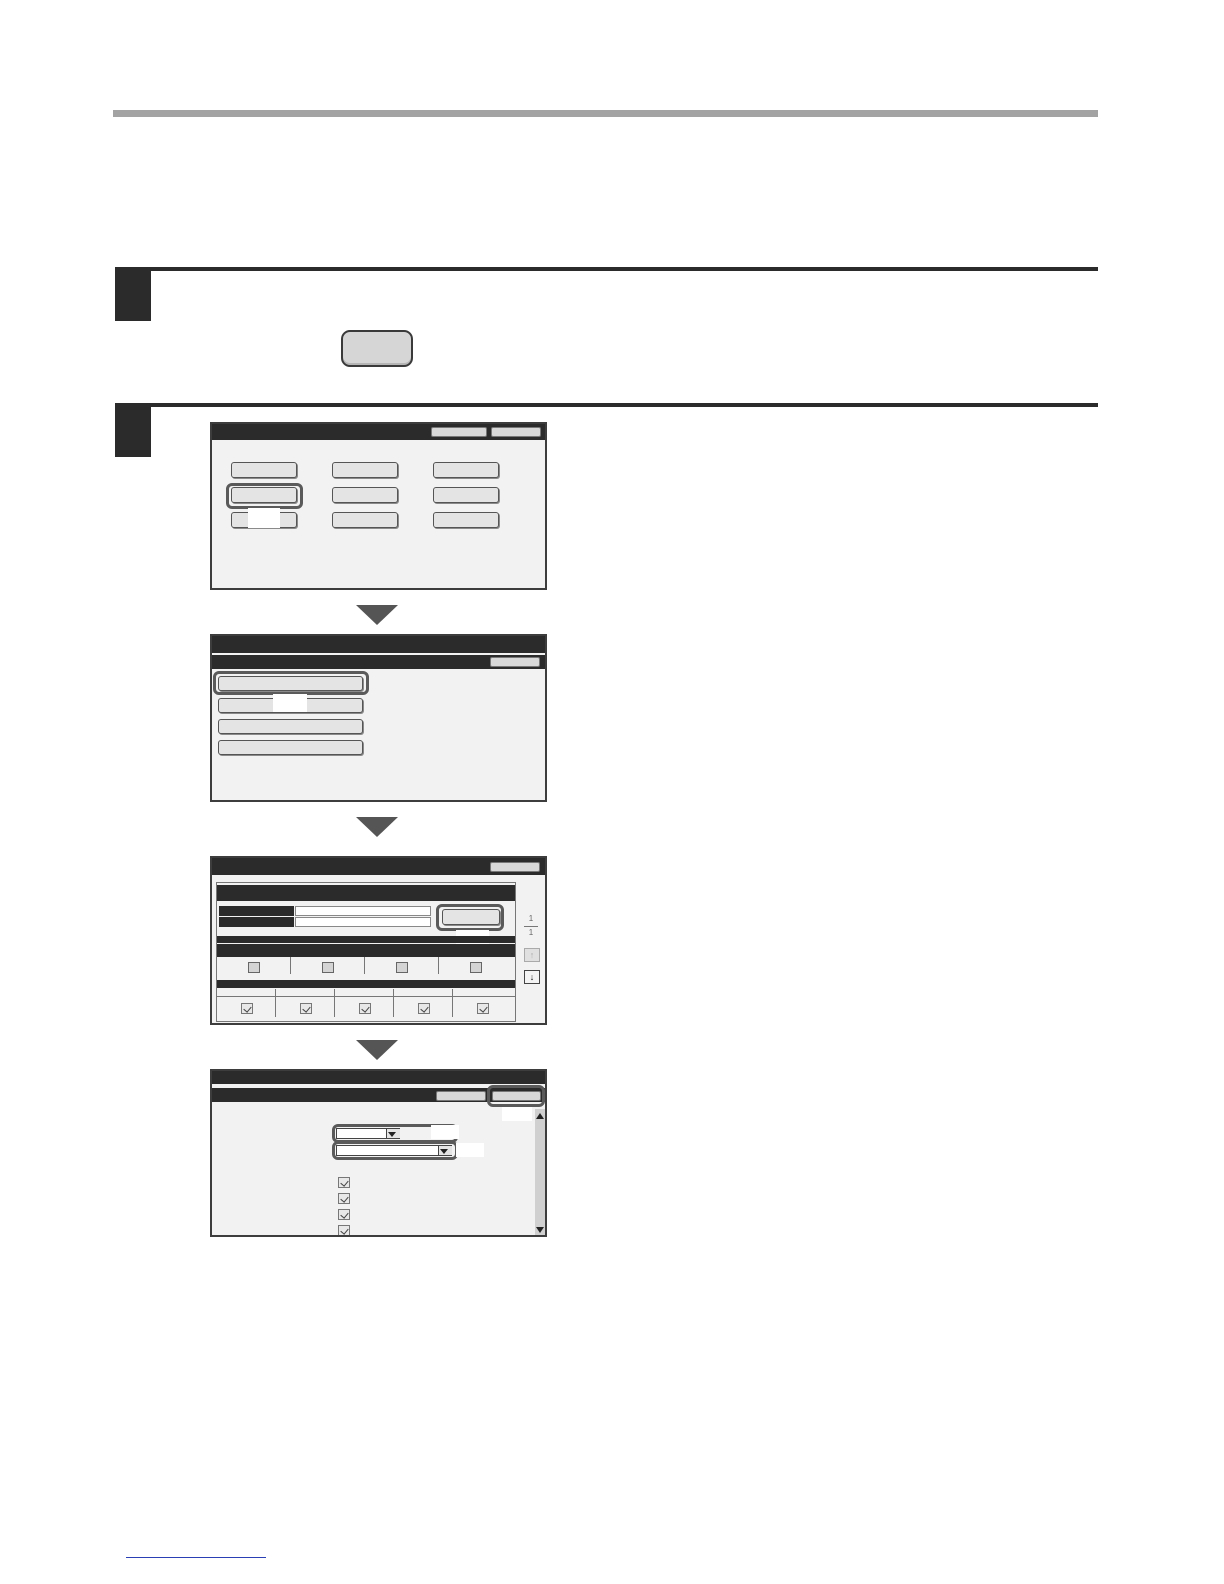 The image size is (1224, 1584). I want to click on highlight-change-button, so click(470, 917).